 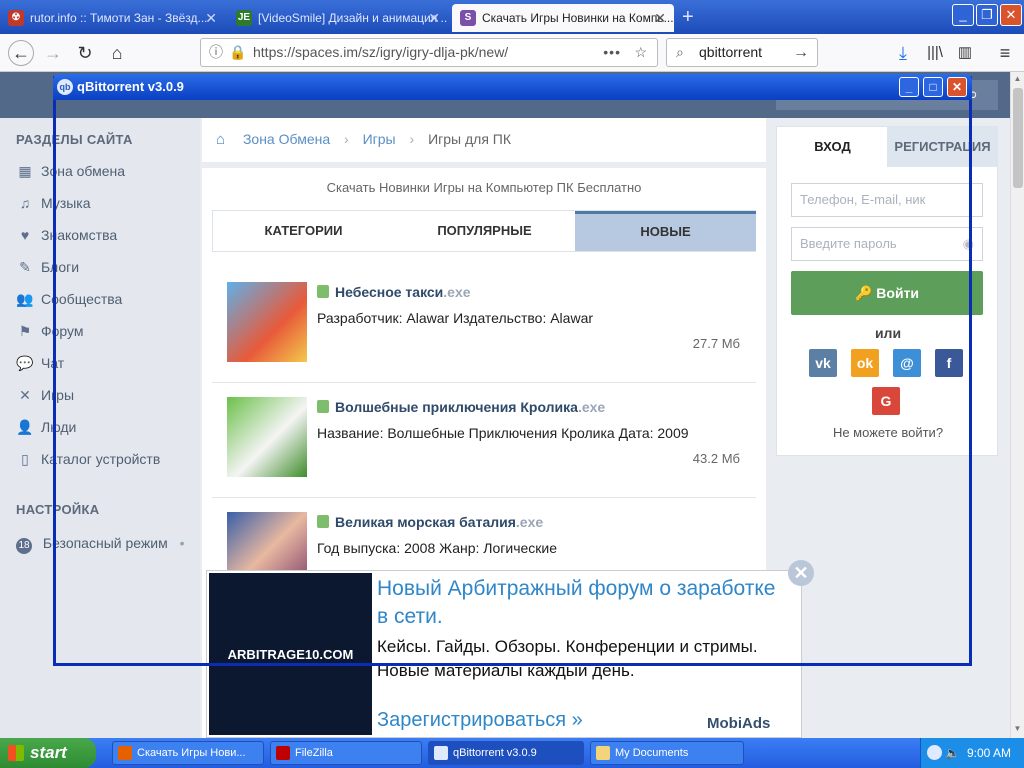 I want to click on restore-button: ❐, so click(x=987, y=15).